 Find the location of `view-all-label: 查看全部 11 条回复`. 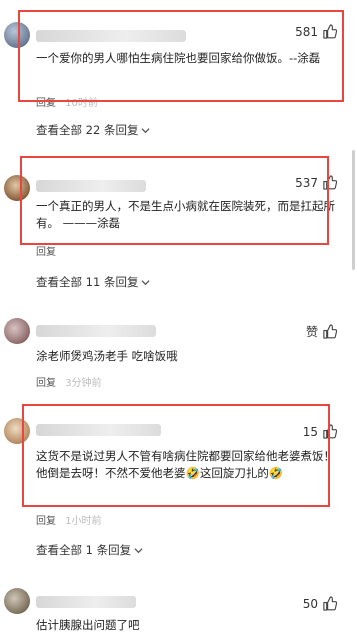

view-all-label: 查看全部 11 条回复 is located at coordinates (87, 282).